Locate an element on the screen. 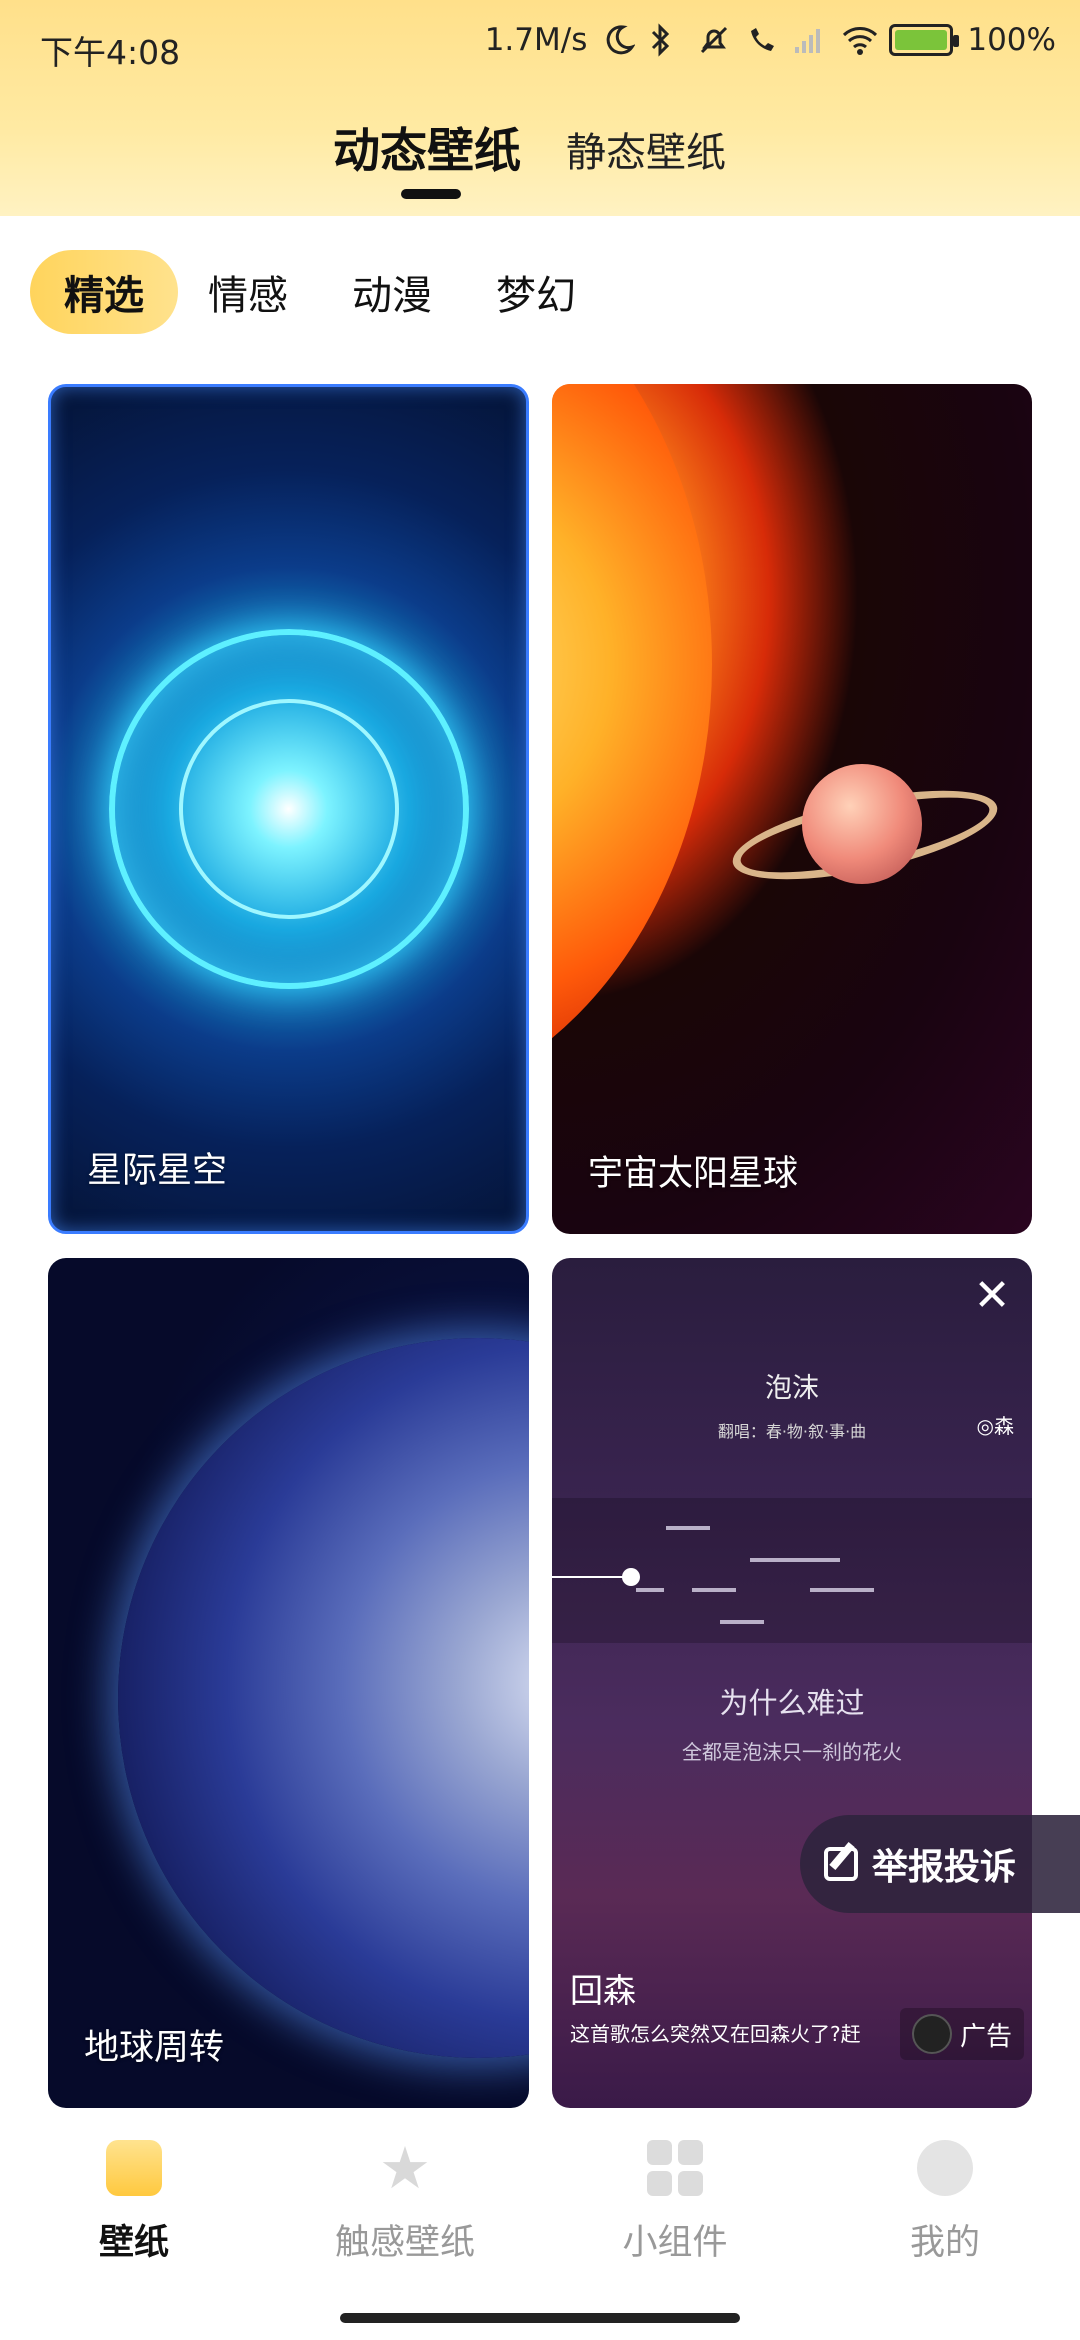 Image resolution: width=1080 pixels, height=2340 pixels. ad-badge: 广告 is located at coordinates (961, 2034).